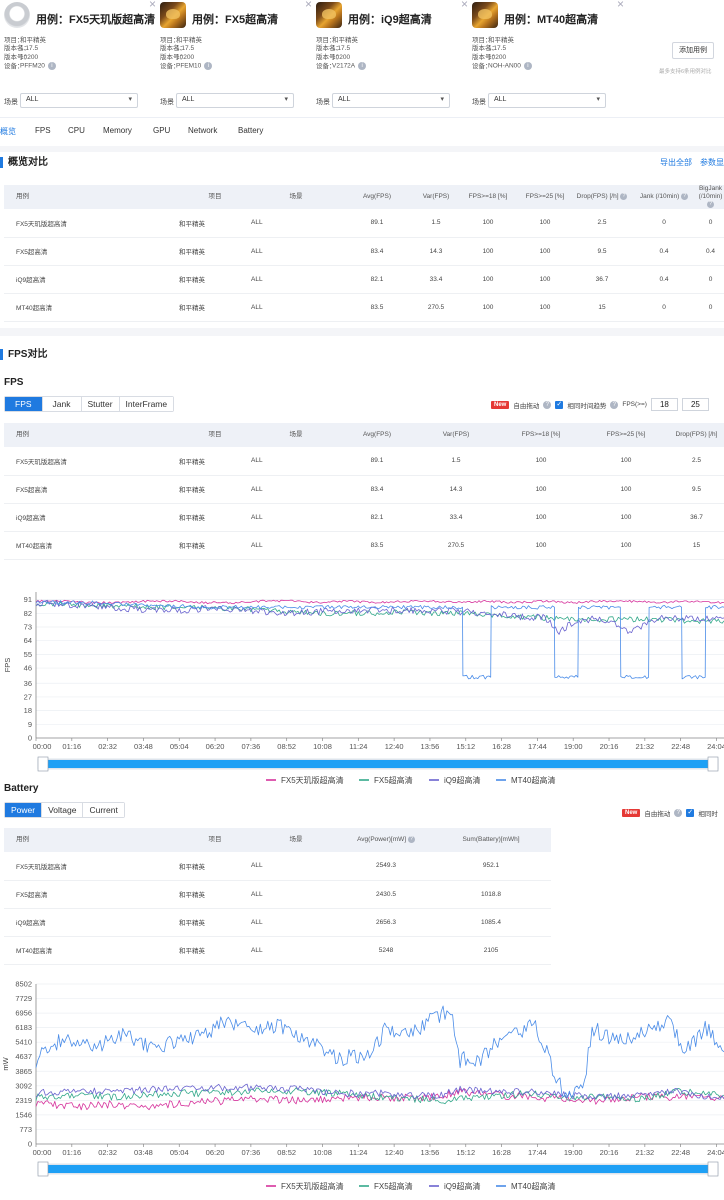  Describe the element at coordinates (479, 102) in the screenshot. I see `scene-label: 场景` at that location.